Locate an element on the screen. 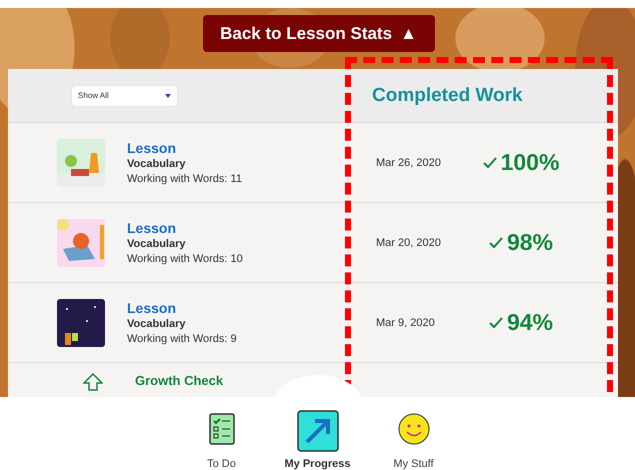 Image resolution: width=635 pixels, height=470 pixels. score: 100% is located at coordinates (530, 162).